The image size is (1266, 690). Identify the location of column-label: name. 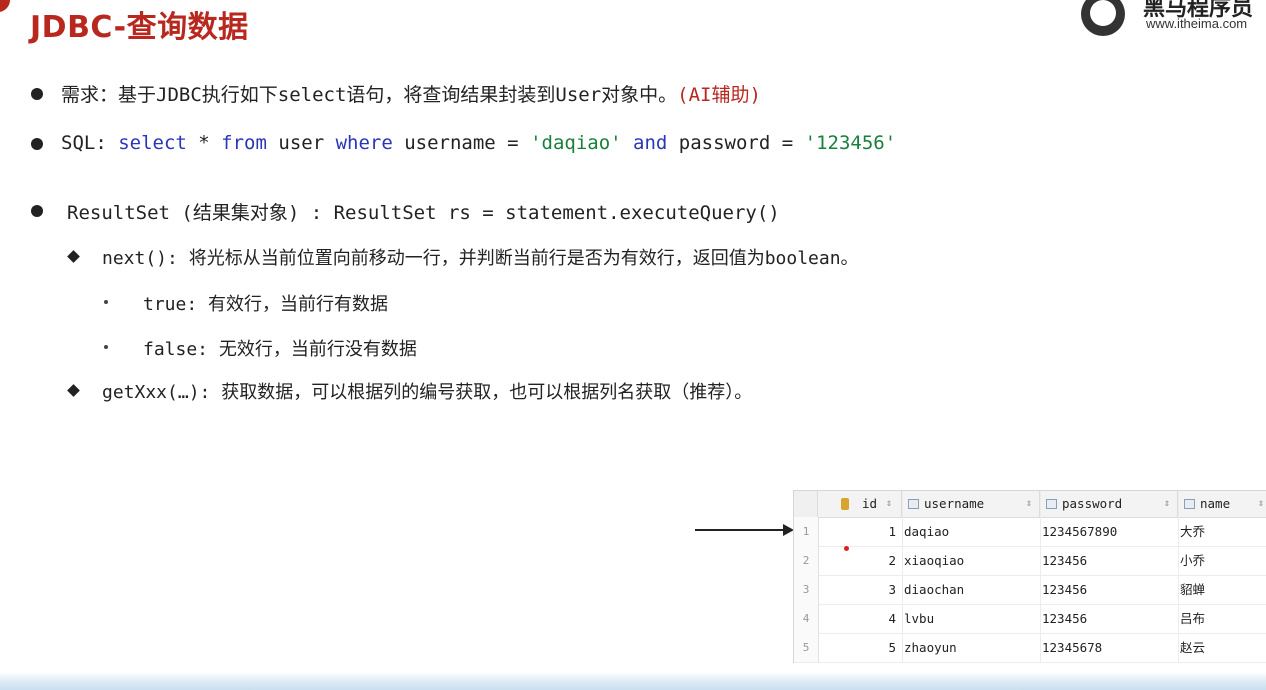
(1215, 503).